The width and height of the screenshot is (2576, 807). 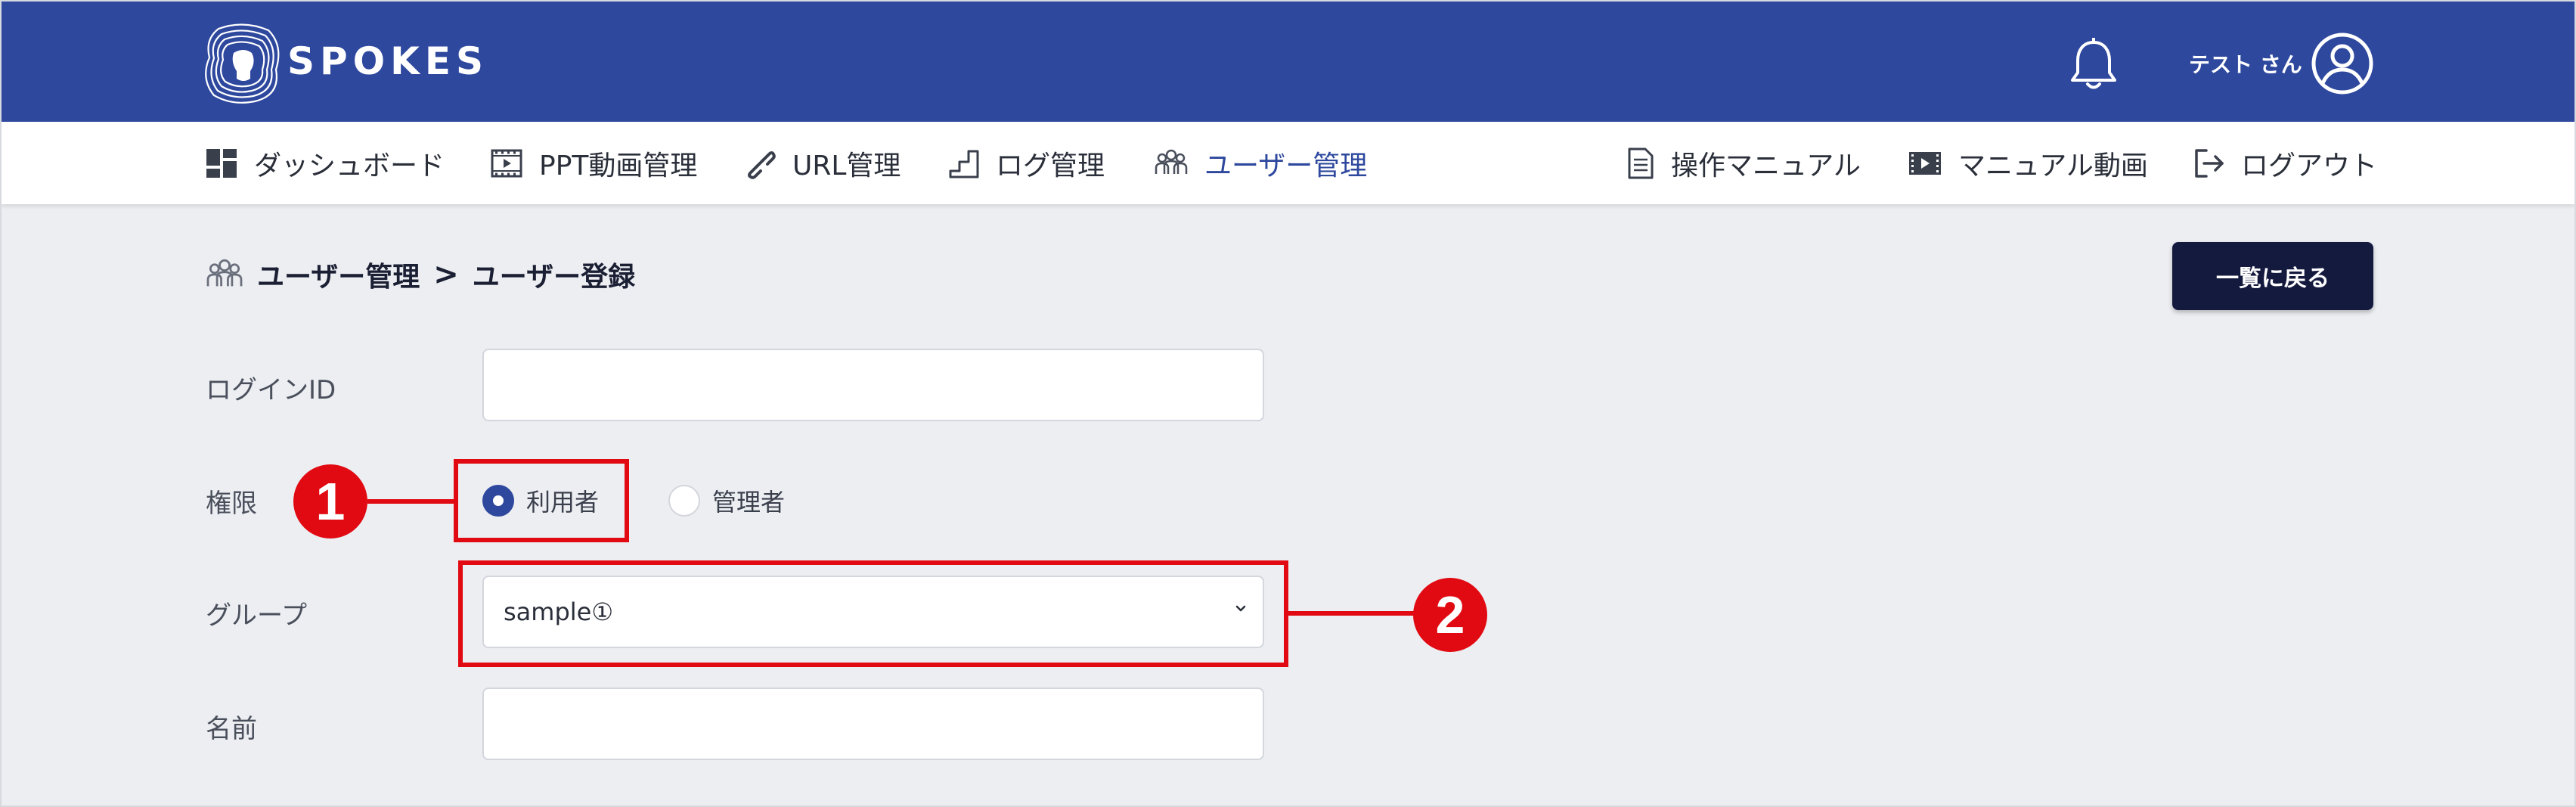 What do you see at coordinates (873, 724) in the screenshot?
I see `name-input` at bounding box center [873, 724].